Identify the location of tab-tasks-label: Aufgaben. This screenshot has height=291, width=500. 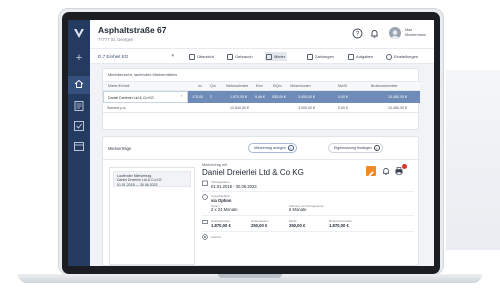
(365, 56).